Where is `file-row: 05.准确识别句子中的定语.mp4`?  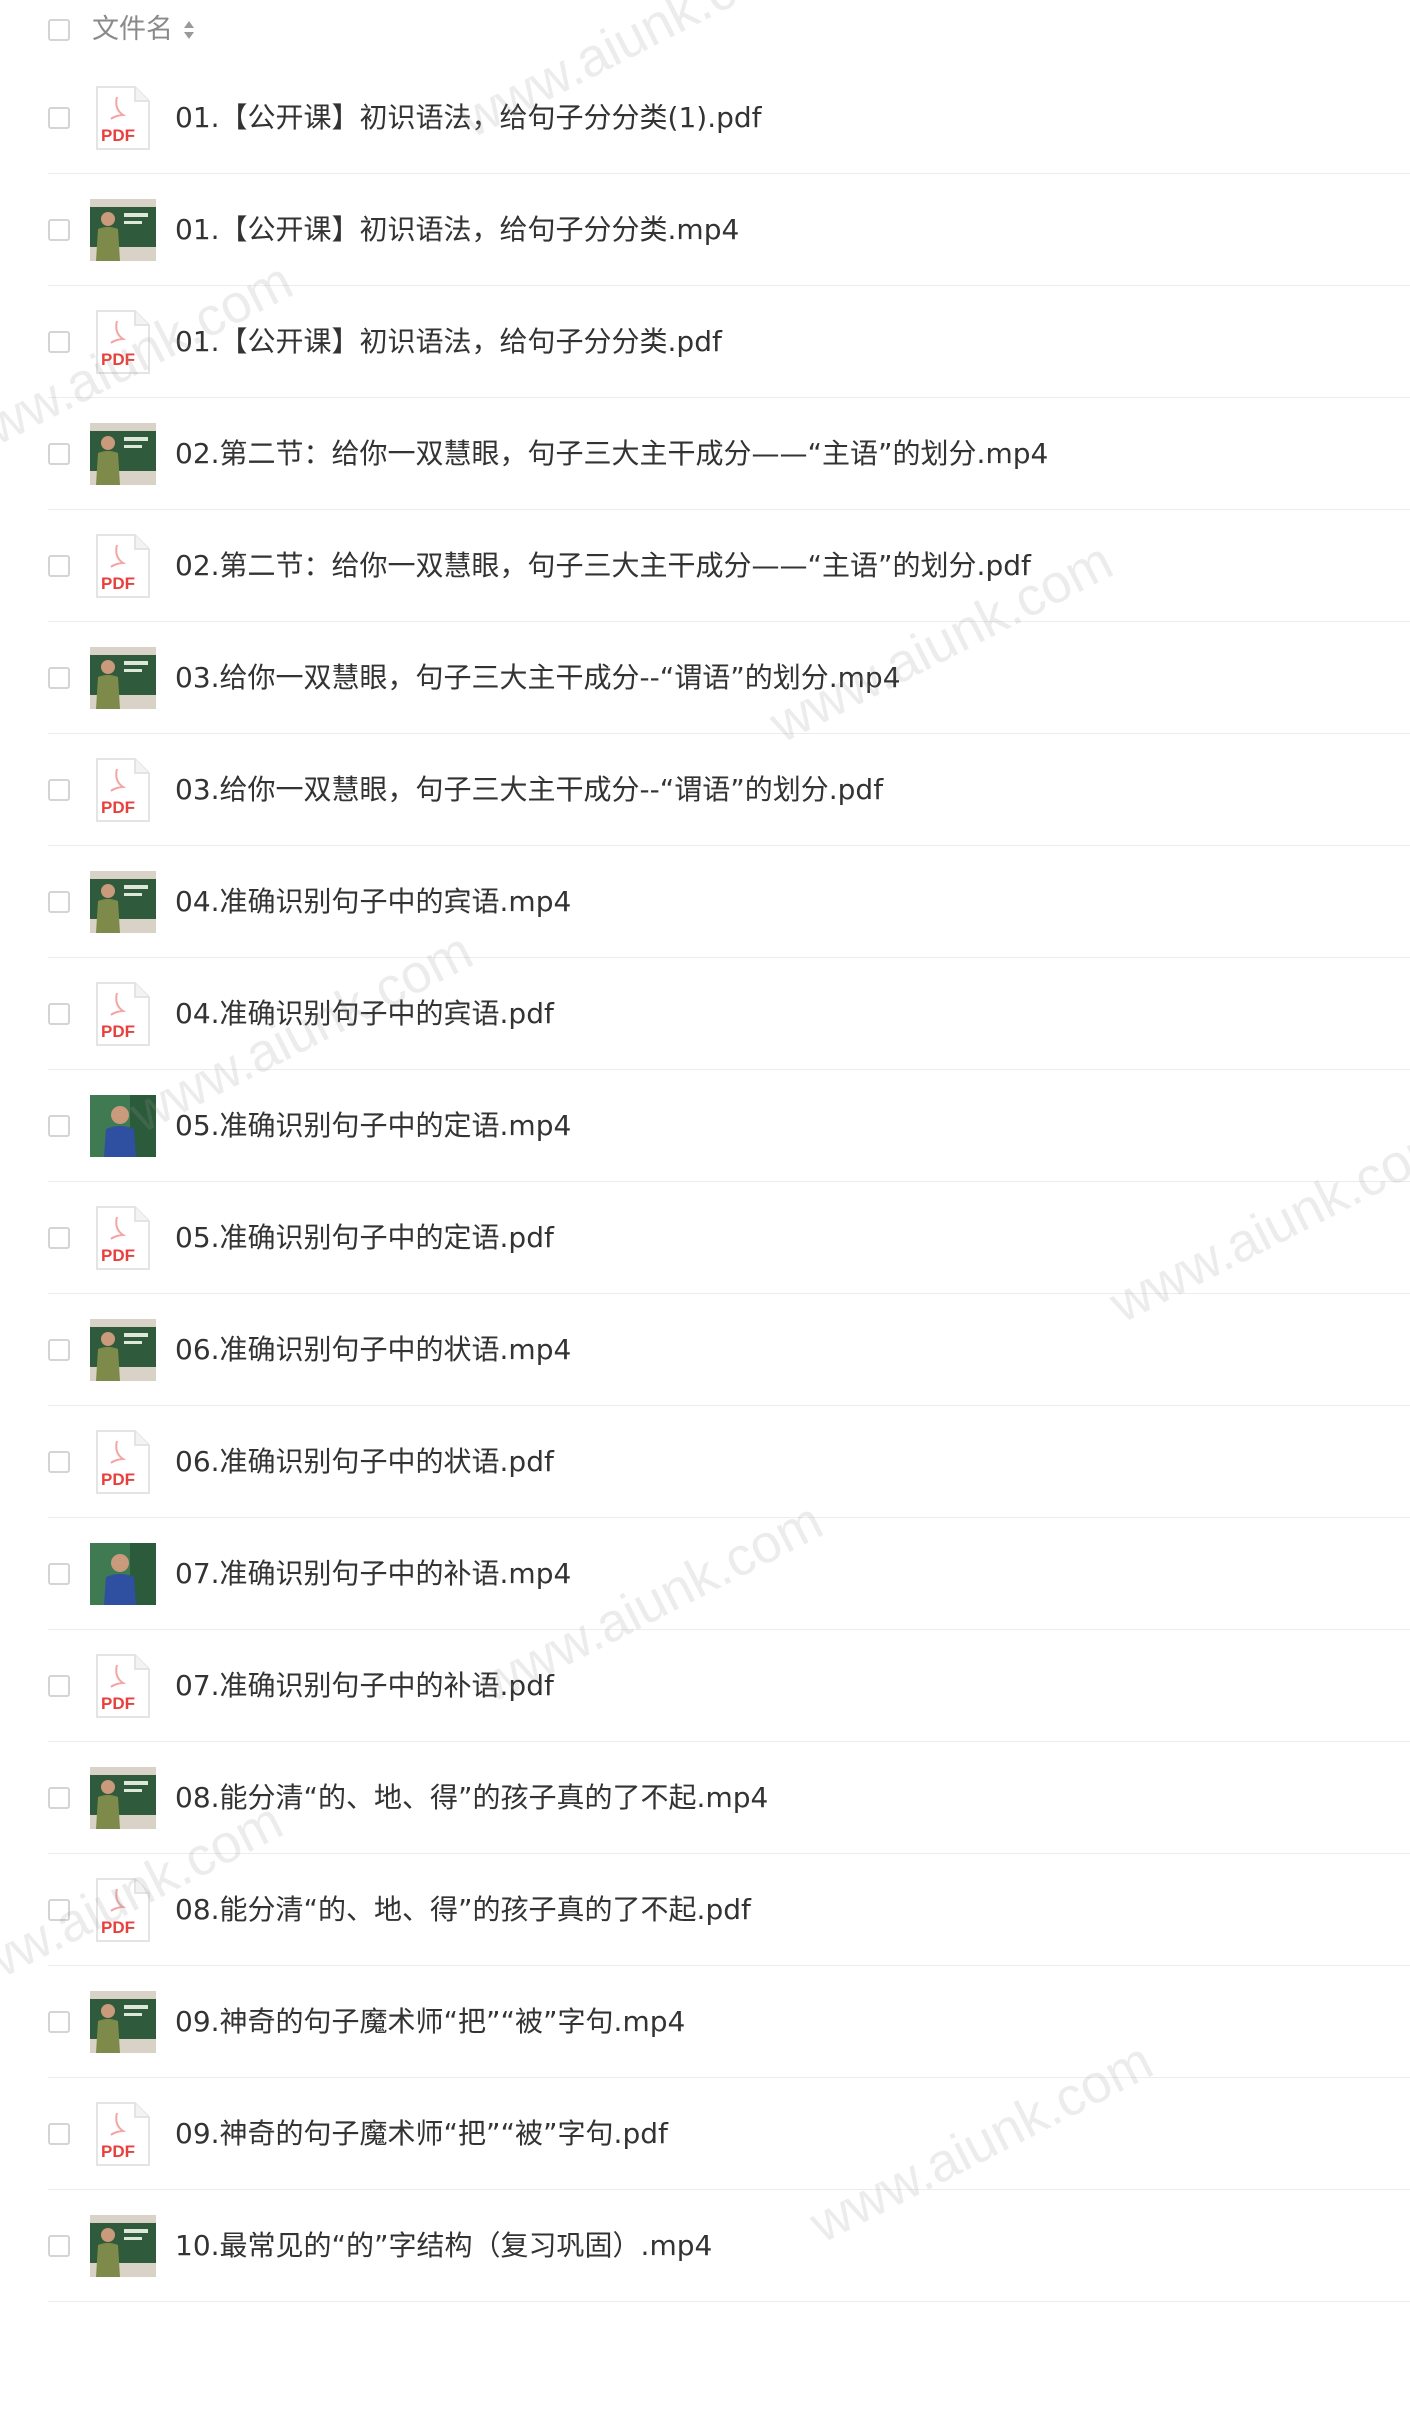 file-row: 05.准确识别句子中的定语.mp4 is located at coordinates (705, 1126).